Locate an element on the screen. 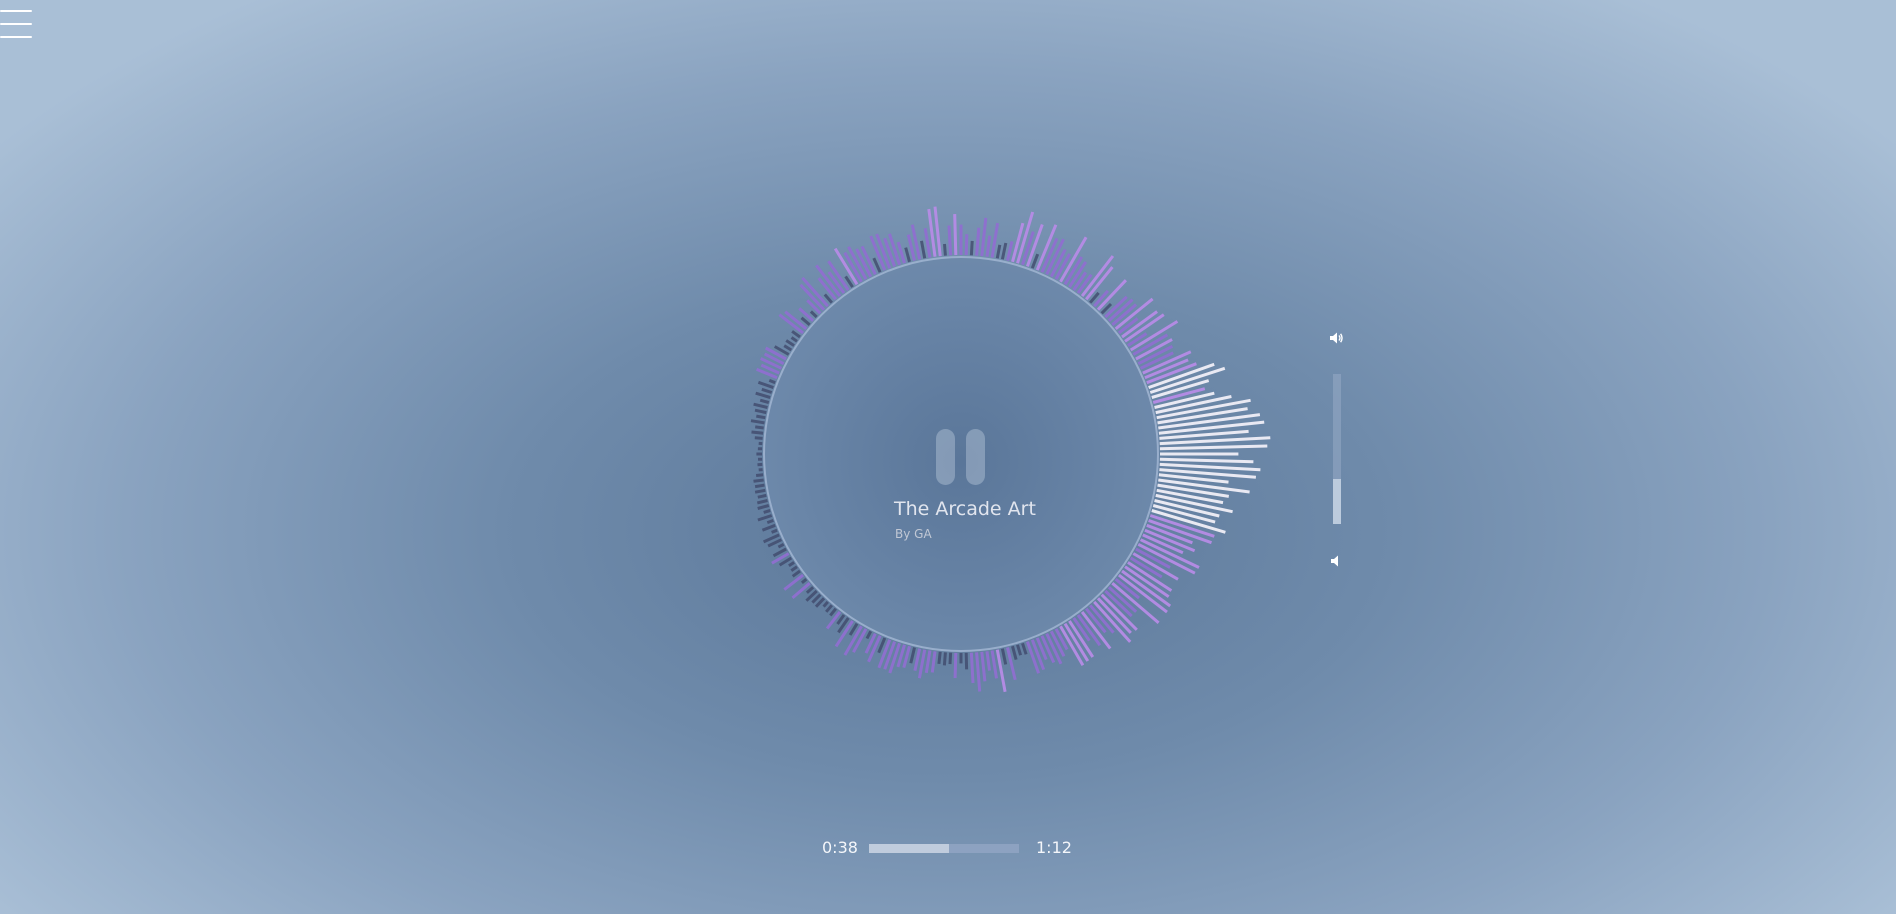  pause-button is located at coordinates (960, 458).